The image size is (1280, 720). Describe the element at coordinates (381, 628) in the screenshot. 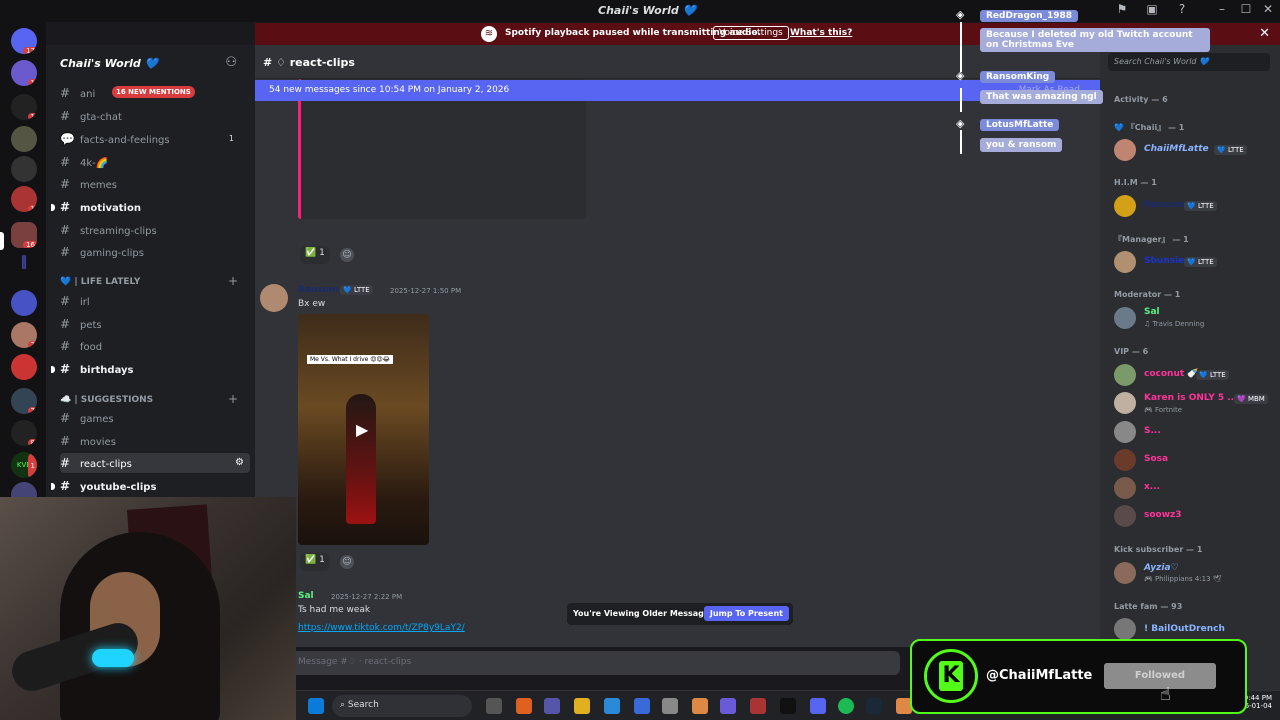

I see `tiktok-link: https://www.tiktok.com/t/ZP8y9LaY2/` at that location.